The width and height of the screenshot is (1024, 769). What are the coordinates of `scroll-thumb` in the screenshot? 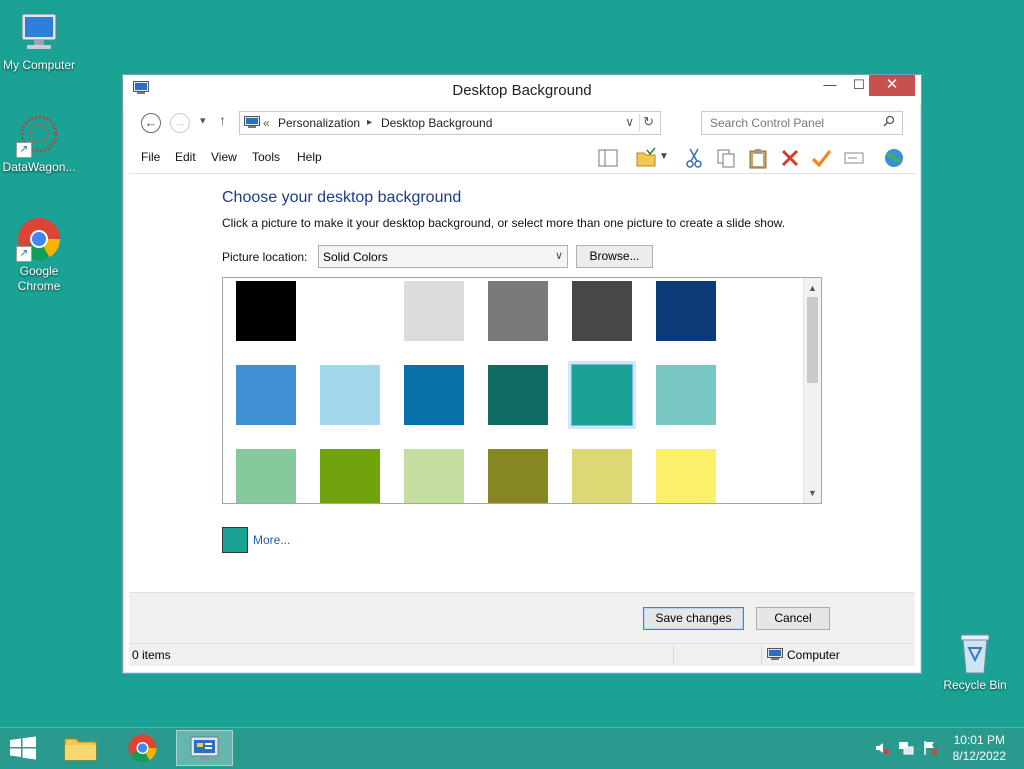 It's located at (812, 340).